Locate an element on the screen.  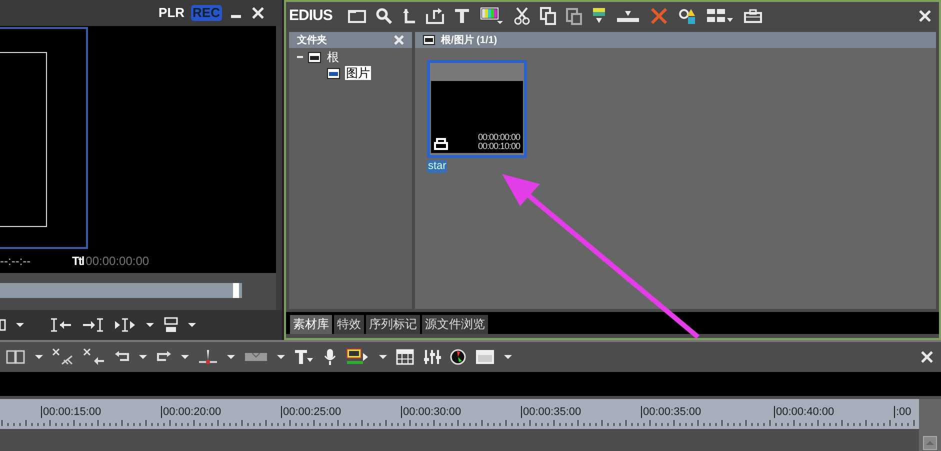
ripple-delete-icon is located at coordinates (63, 357).